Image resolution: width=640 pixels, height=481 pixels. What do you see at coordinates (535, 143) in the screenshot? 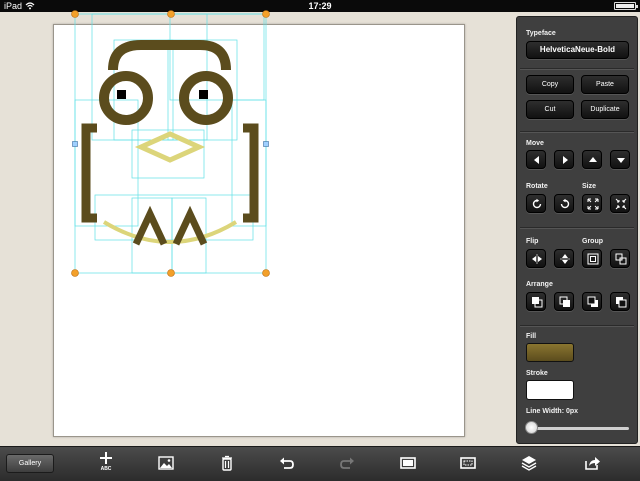
I see `move-label: Move` at bounding box center [535, 143].